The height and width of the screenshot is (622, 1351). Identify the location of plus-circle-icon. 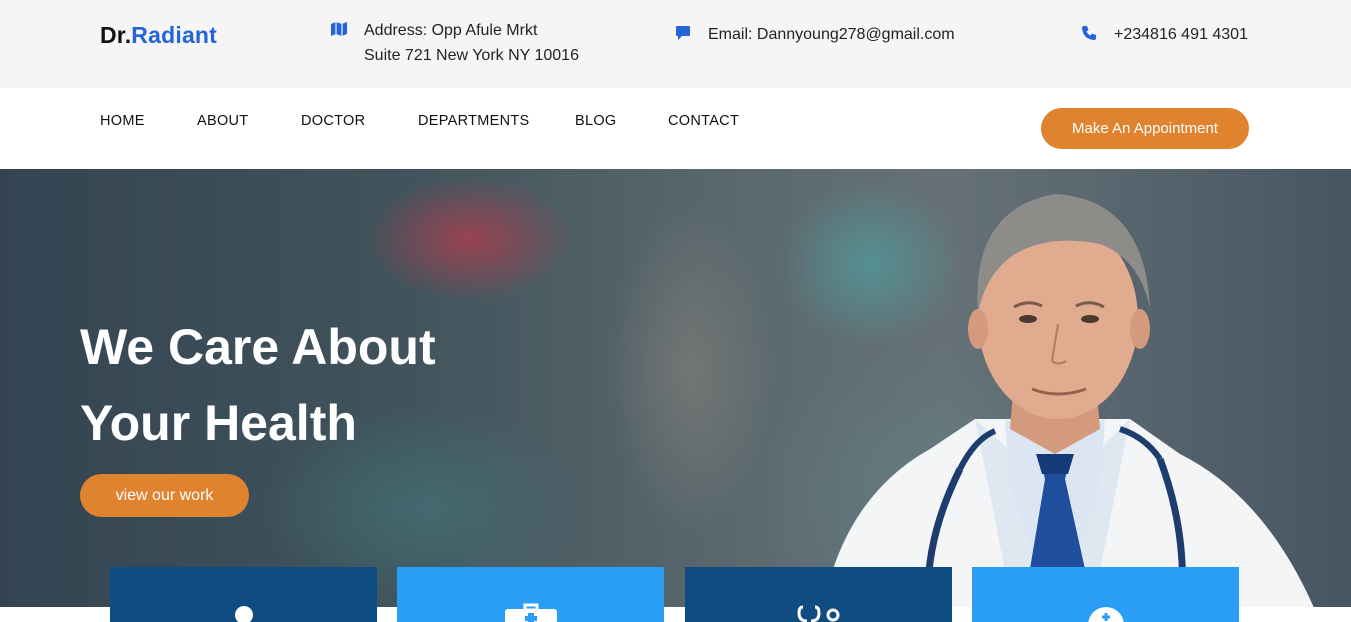
(1105, 614).